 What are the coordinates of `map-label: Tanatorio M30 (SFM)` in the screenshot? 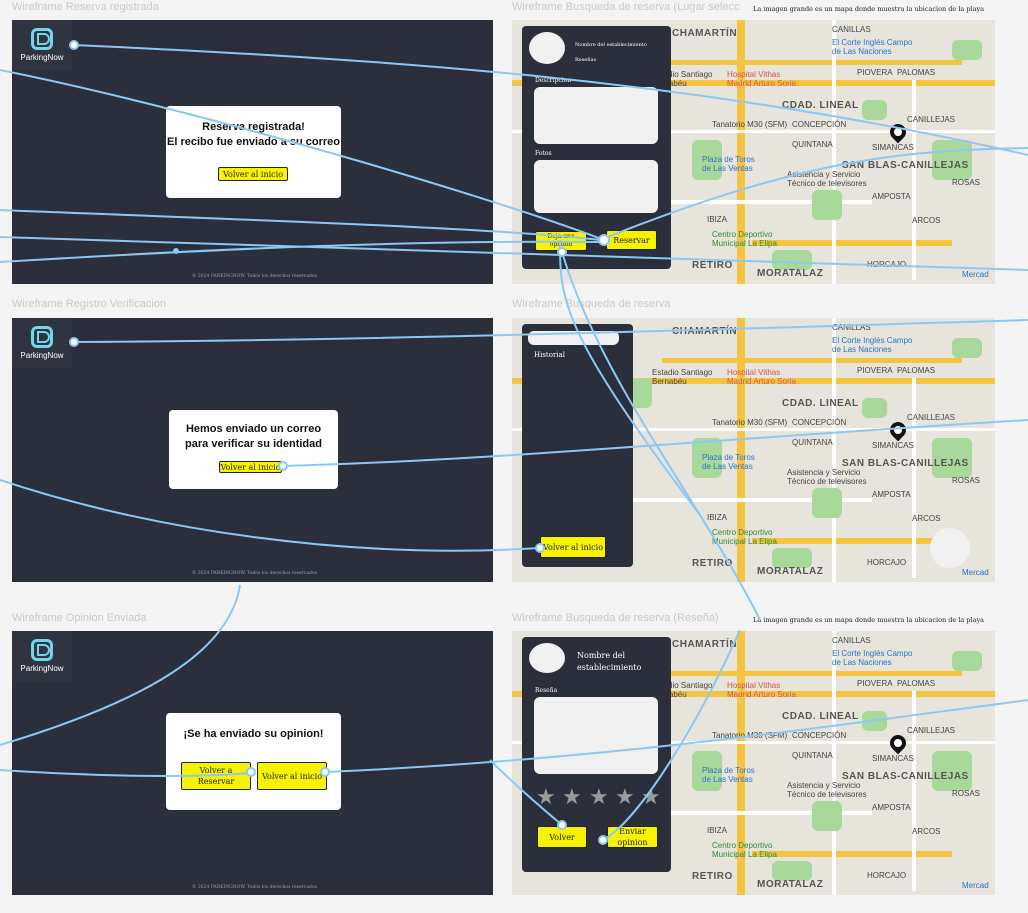 It's located at (750, 124).